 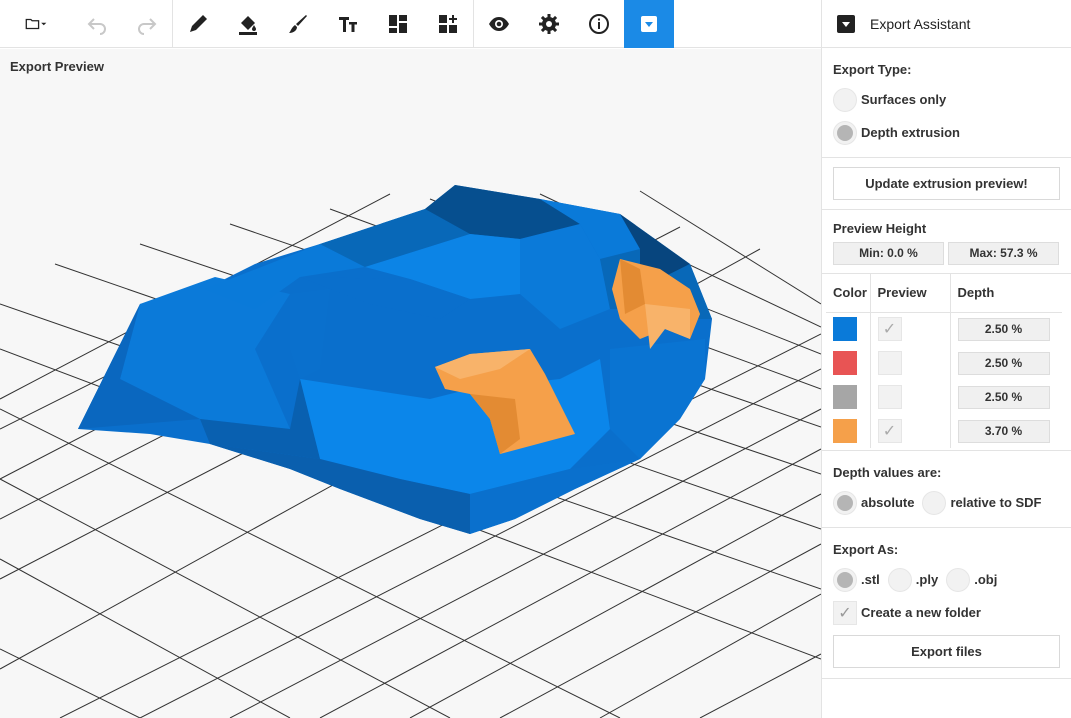 I want to click on stl-label: .stl, so click(x=870, y=579).